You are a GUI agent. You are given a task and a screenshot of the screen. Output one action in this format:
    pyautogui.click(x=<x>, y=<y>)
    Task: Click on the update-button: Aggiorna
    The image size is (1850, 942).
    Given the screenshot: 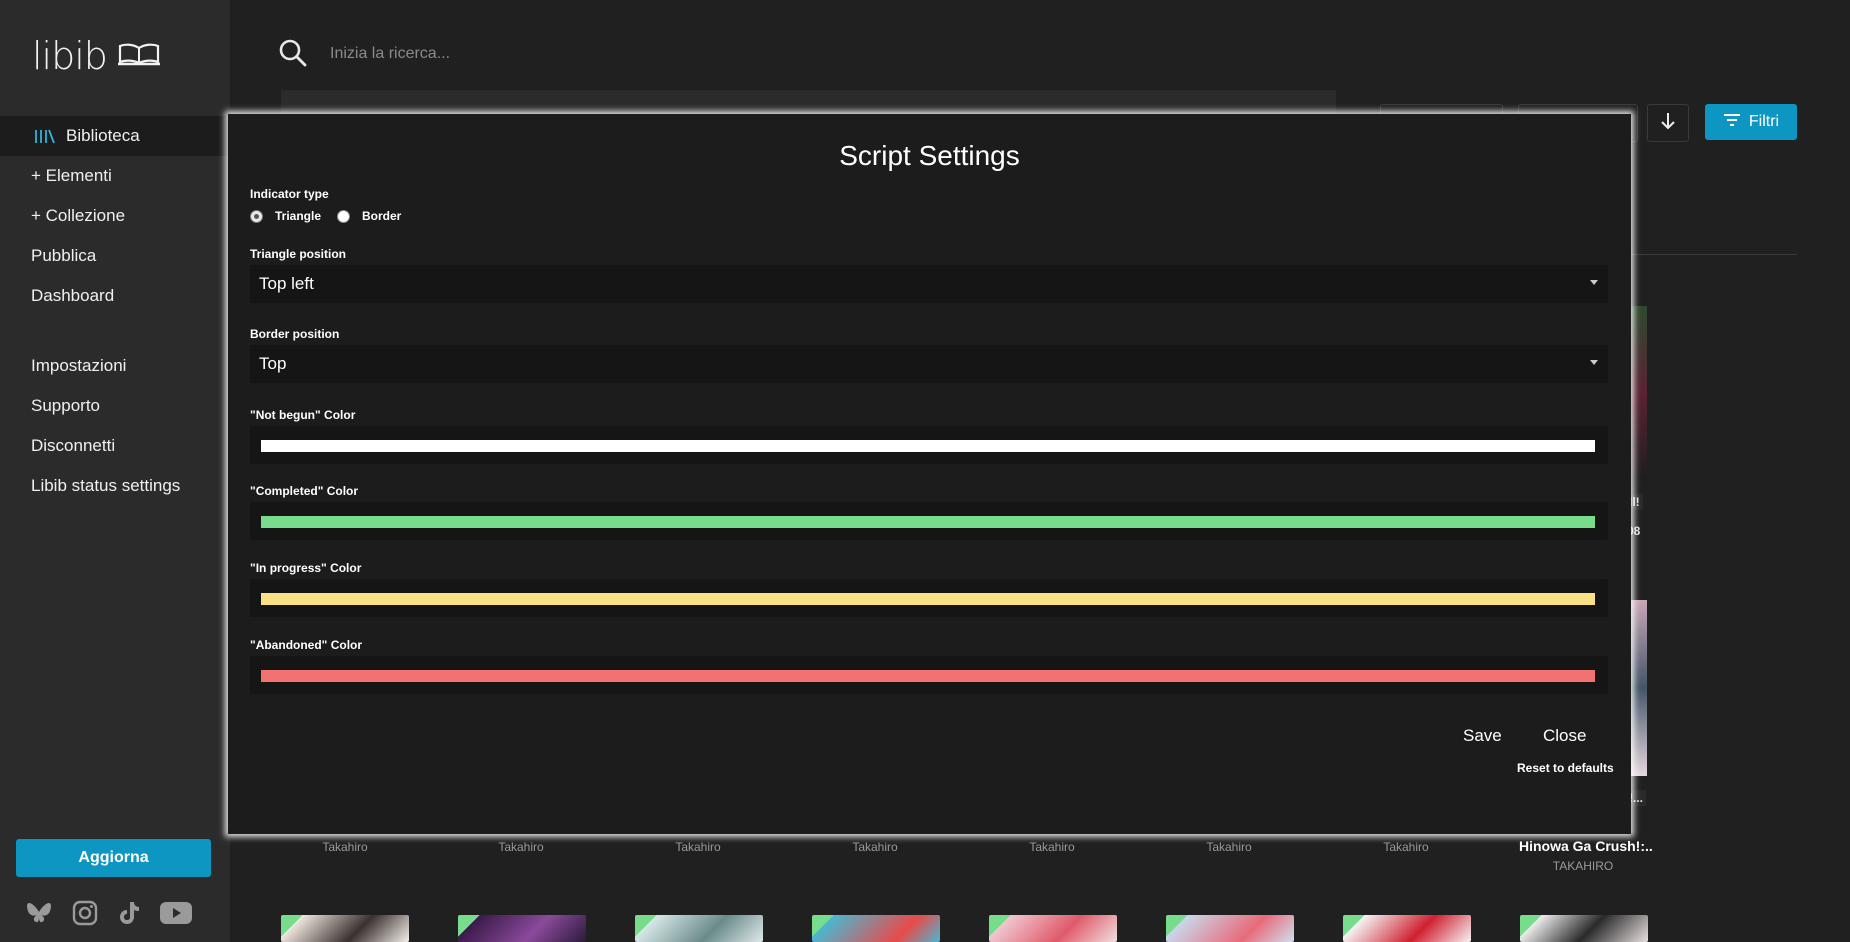 What is the action you would take?
    pyautogui.click(x=113, y=858)
    